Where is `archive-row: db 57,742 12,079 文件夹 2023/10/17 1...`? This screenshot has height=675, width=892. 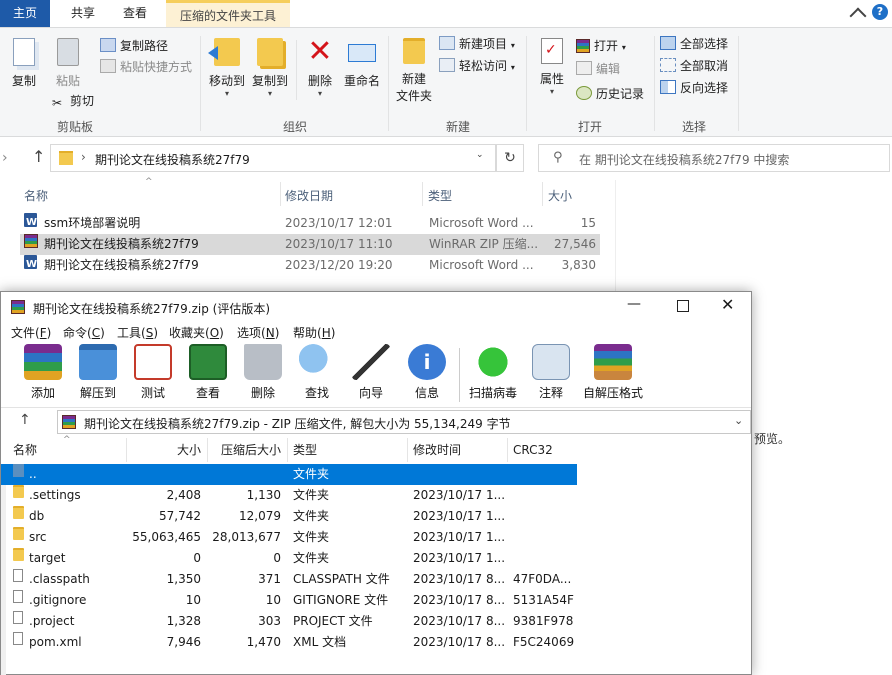
archive-row: db 57,742 12,079 文件夹 2023/10/17 1... is located at coordinates (289, 516).